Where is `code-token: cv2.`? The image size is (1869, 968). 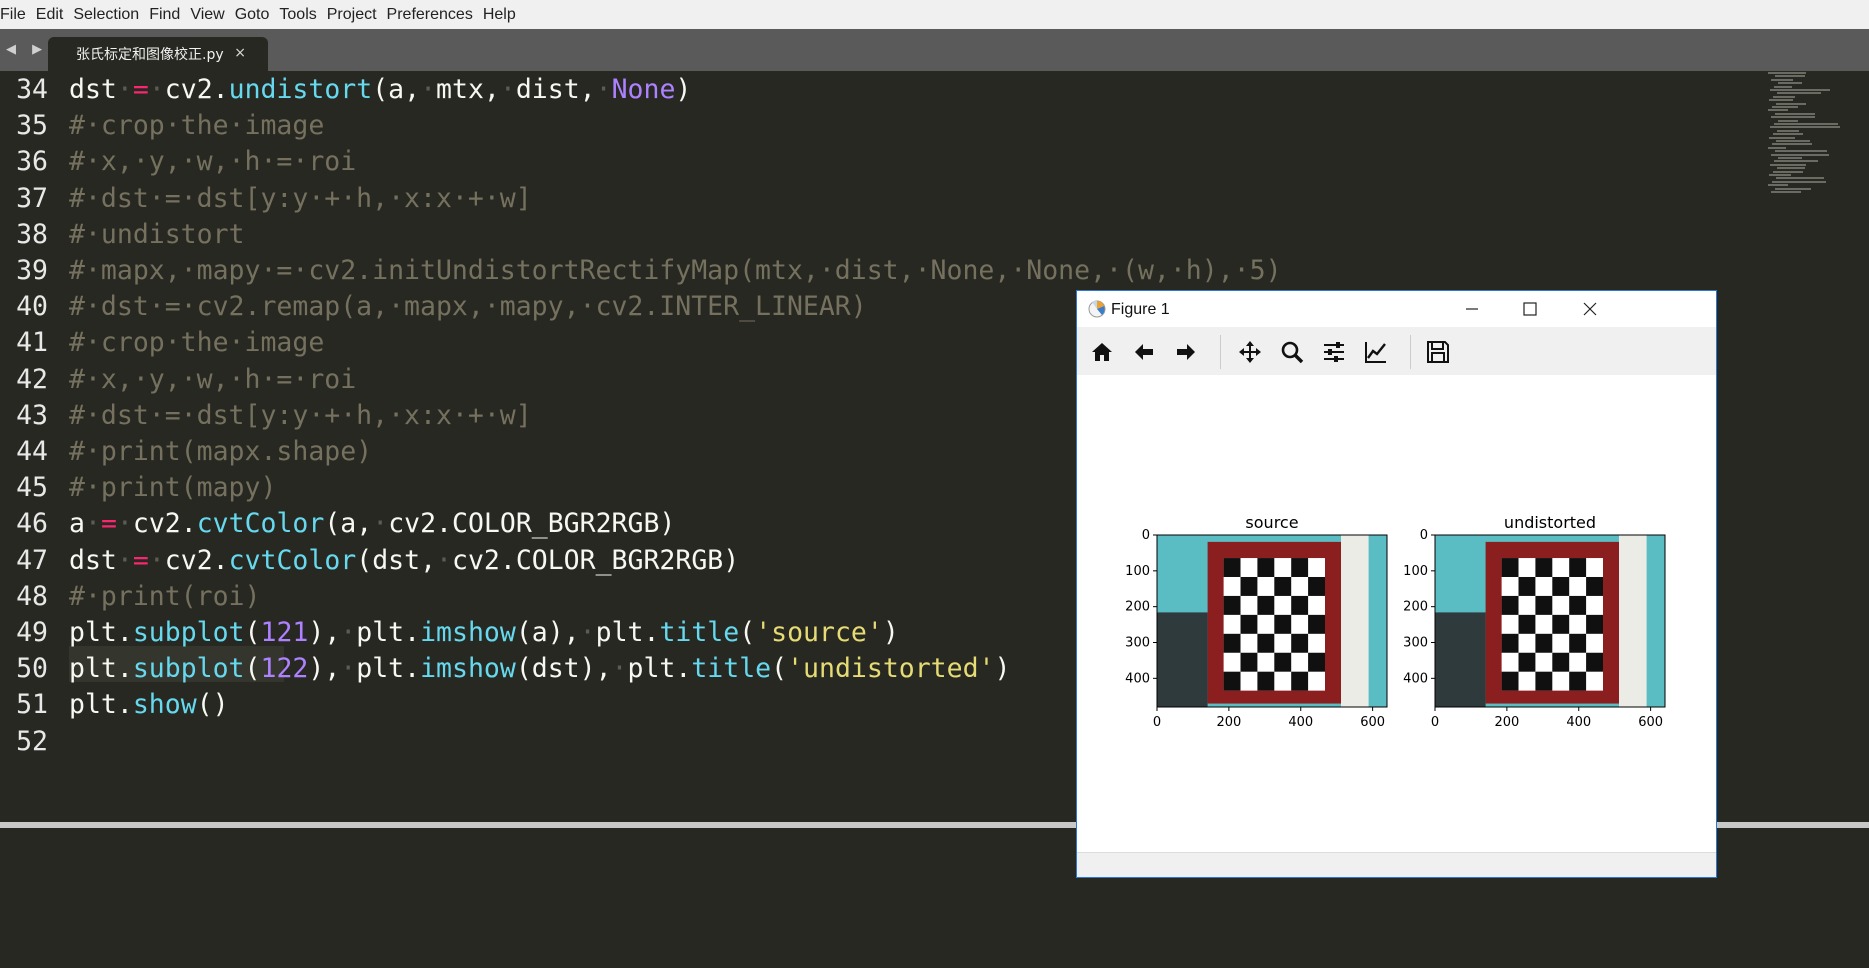
code-token: cv2. is located at coordinates (196, 89).